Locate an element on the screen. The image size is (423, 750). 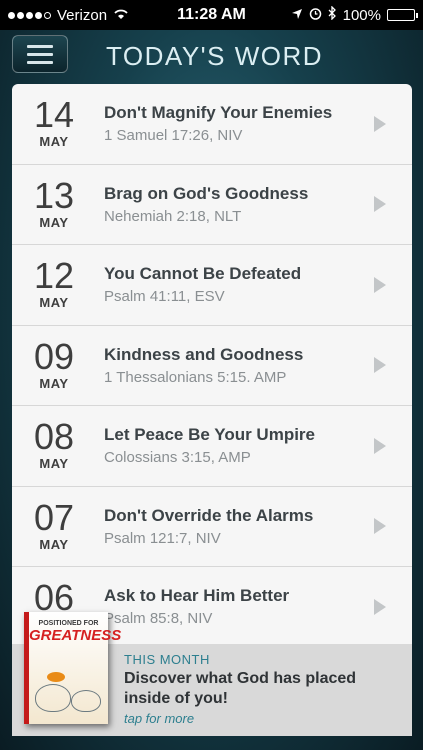
promo-link: tap for more is located at coordinates (264, 718).